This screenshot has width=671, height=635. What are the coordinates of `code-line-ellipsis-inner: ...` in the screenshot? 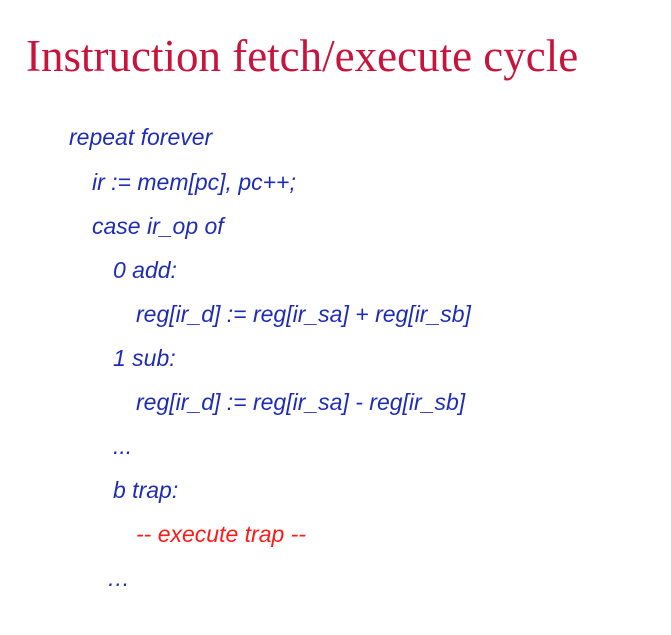 It's located at (123, 446).